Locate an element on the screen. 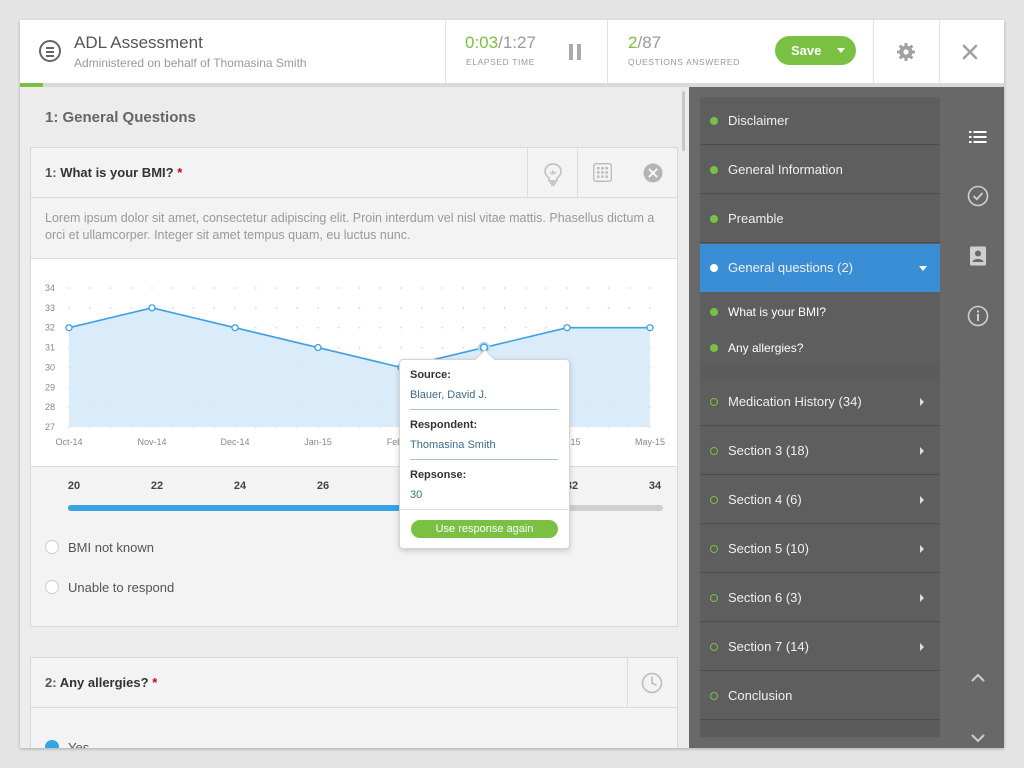 Image resolution: width=1024 pixels, height=768 pixels. menu-icon is located at coordinates (50, 51).